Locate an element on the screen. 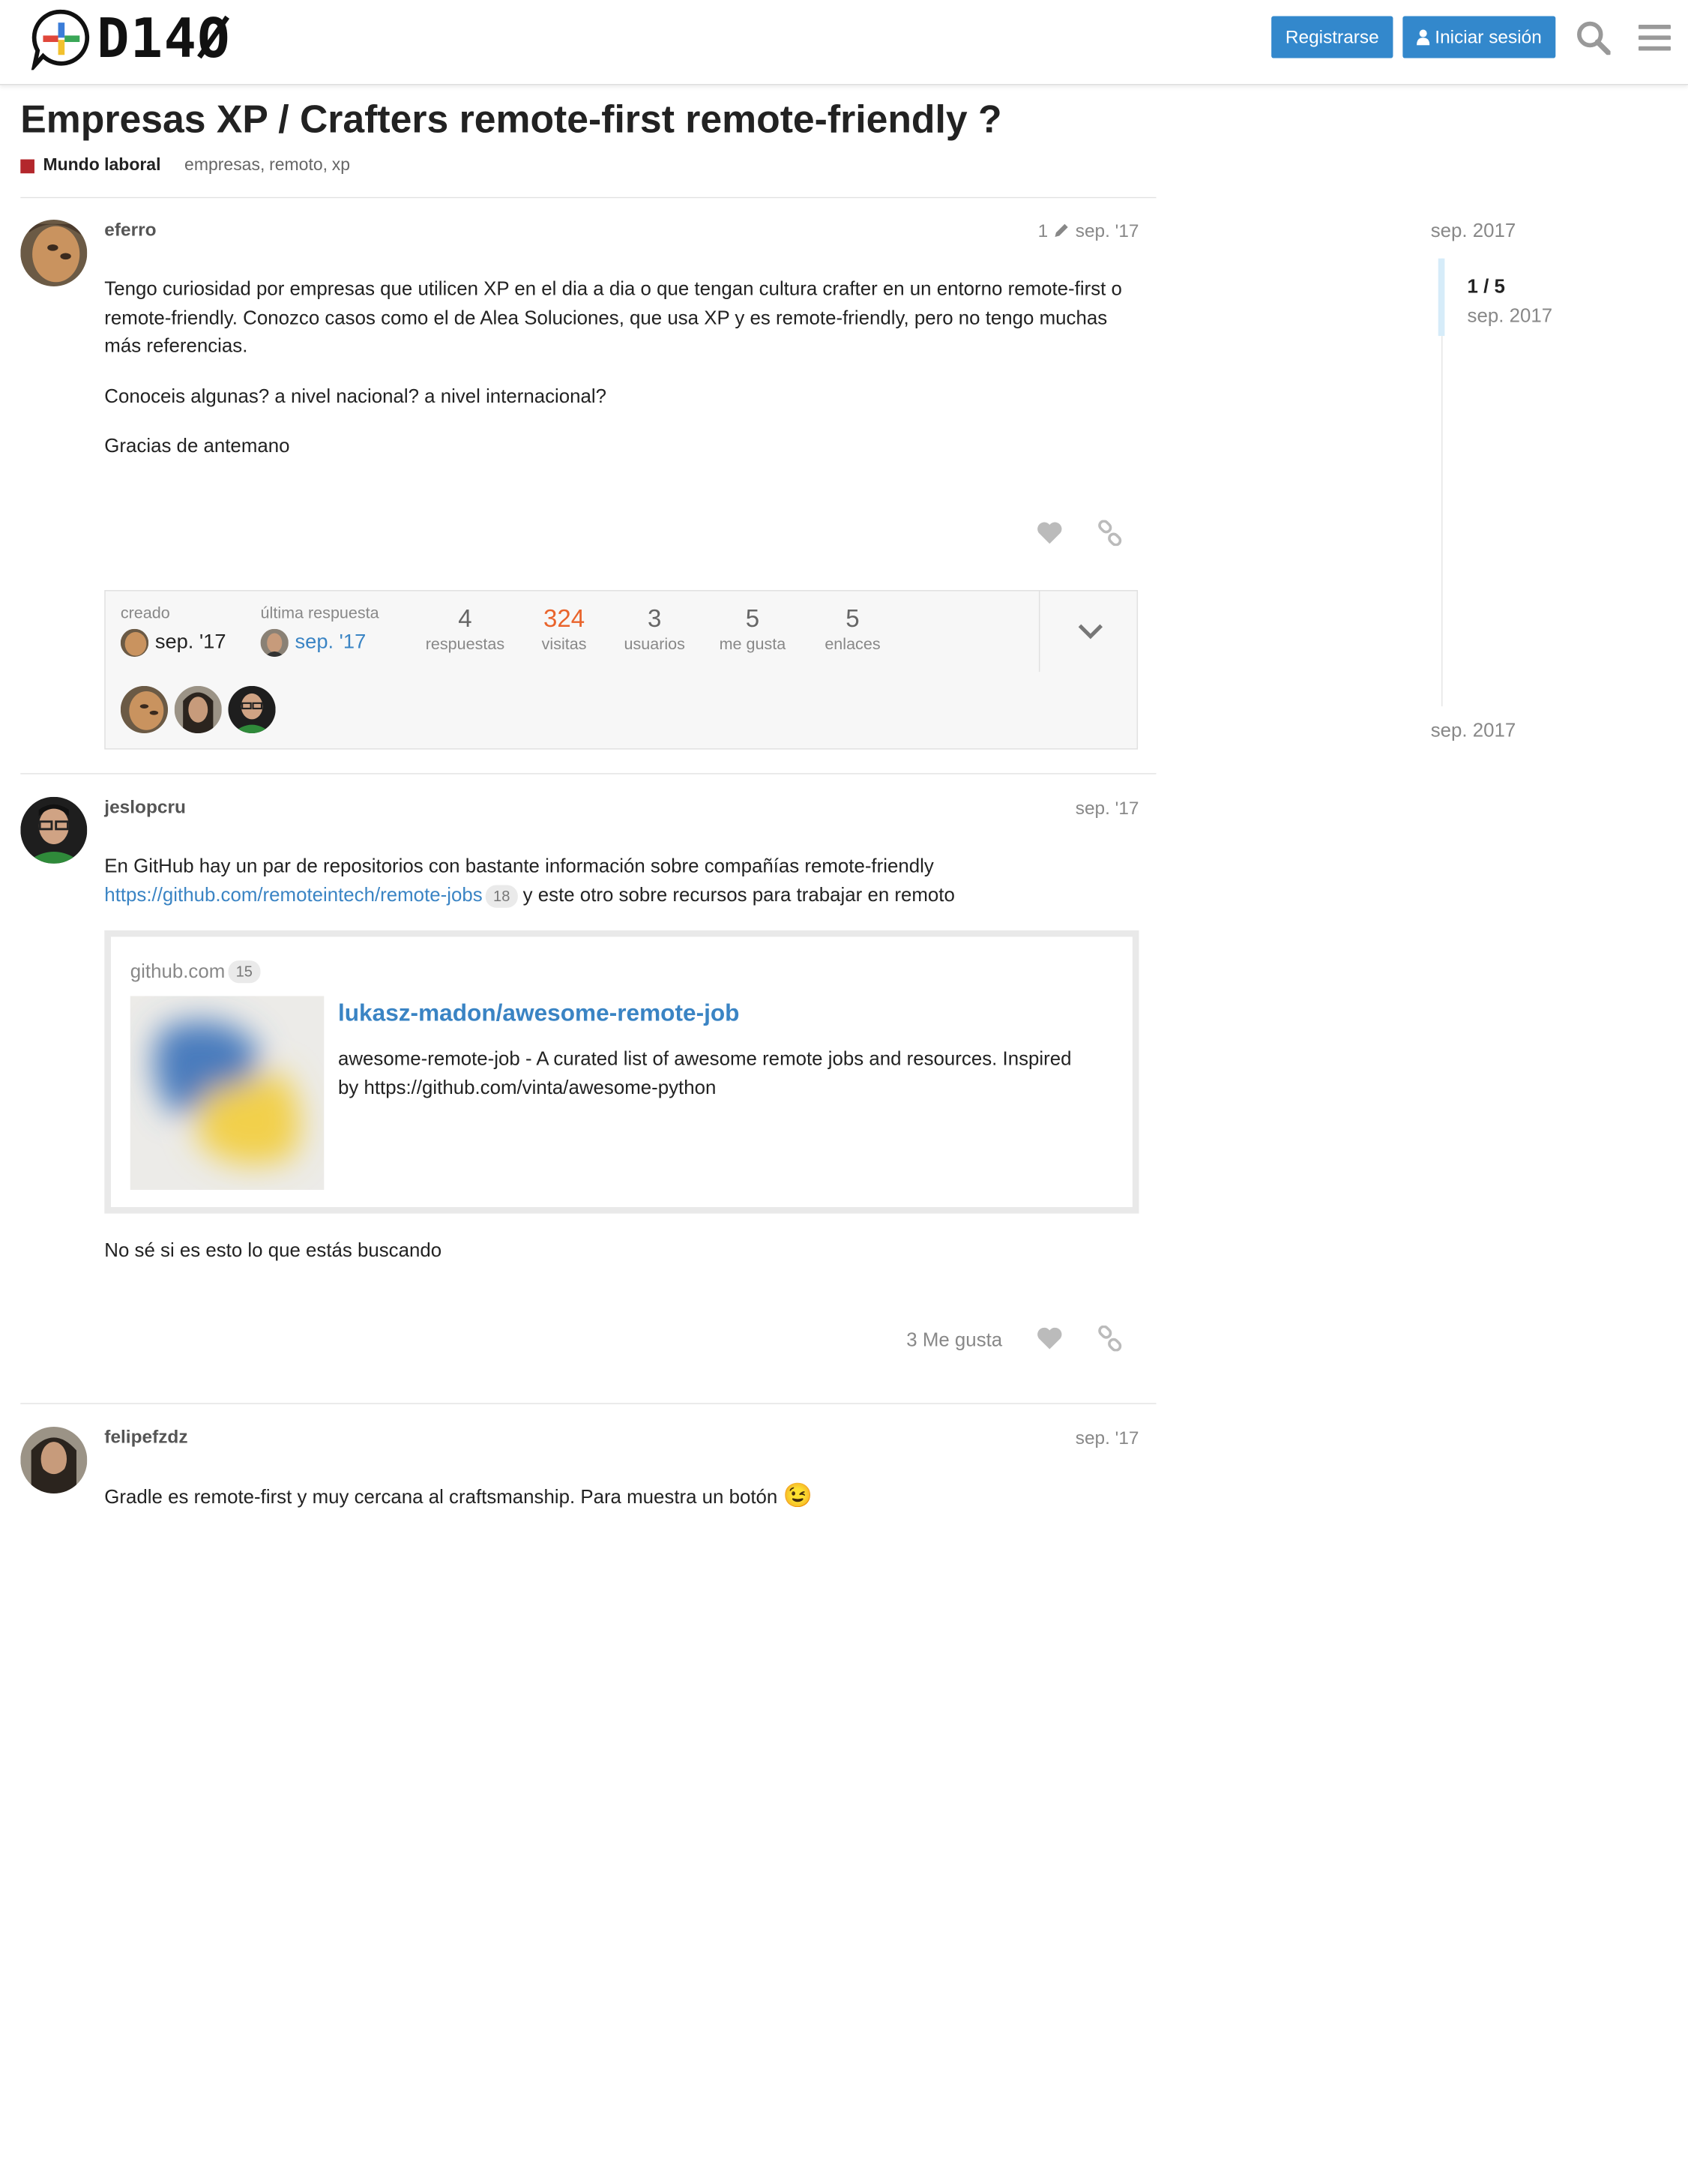  winking-face-emoji: 😉 is located at coordinates (798, 1495).